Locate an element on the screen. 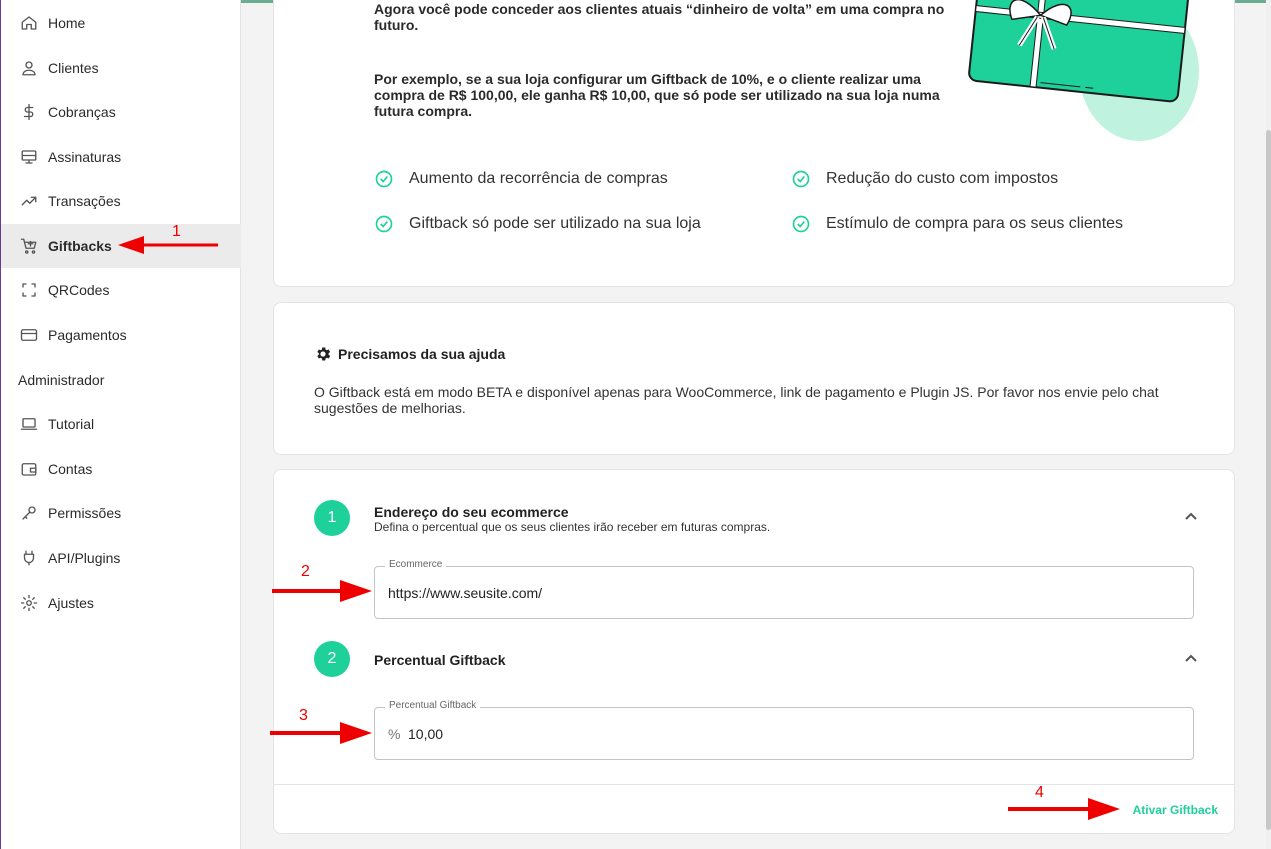  benefit-item: Redução do custo com impostos is located at coordinates (924, 179).